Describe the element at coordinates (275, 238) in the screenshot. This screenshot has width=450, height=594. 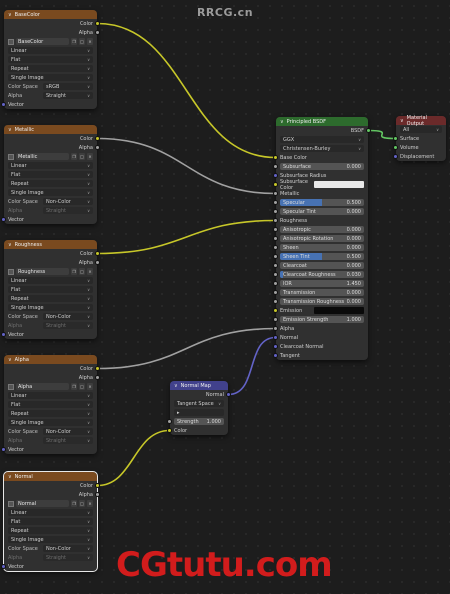
I see `anisotropic-rotation-socket` at that location.